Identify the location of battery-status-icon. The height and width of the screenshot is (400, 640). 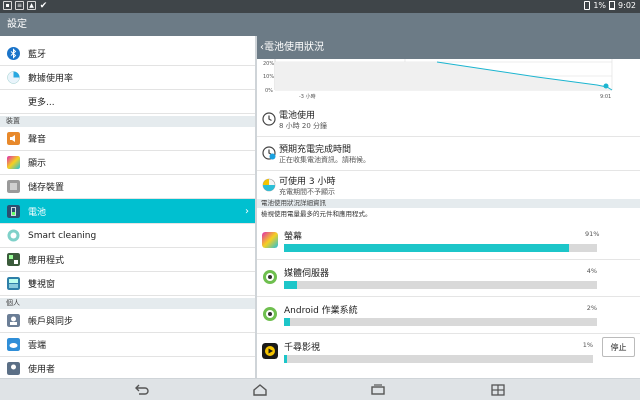
(612, 5).